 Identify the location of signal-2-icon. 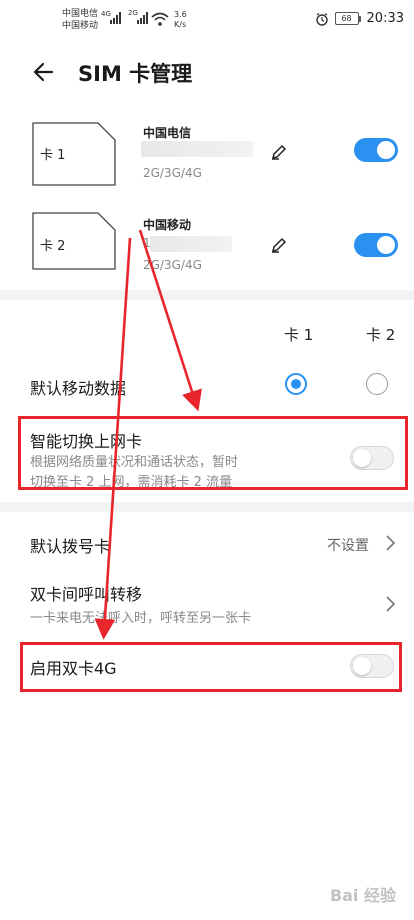
(142, 18).